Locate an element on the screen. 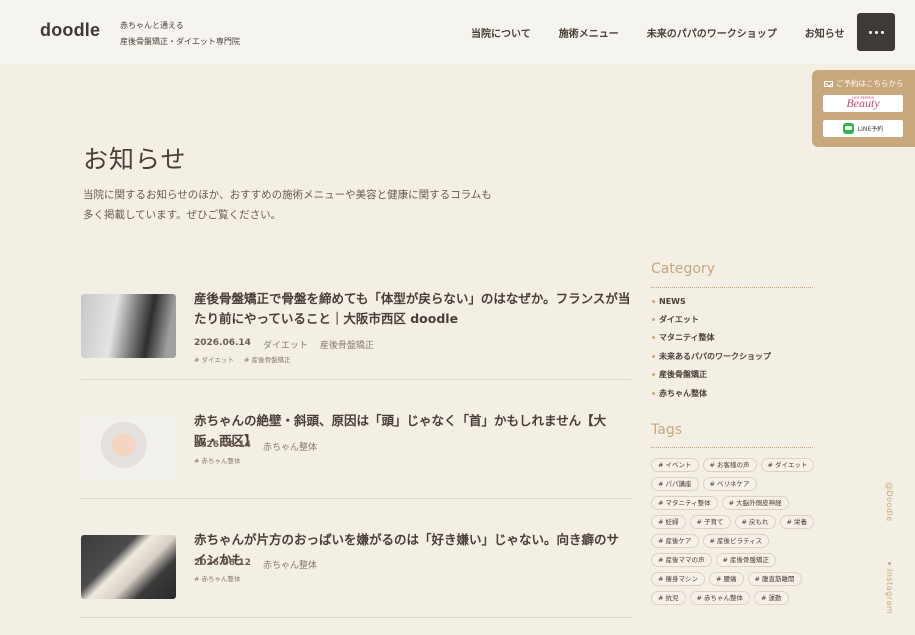  tag-chip: # イベント is located at coordinates (675, 465).